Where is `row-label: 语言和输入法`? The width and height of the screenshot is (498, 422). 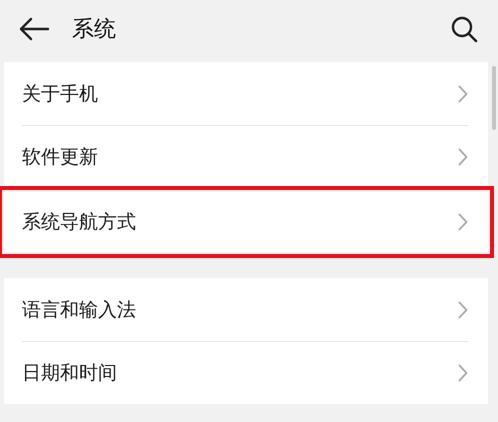 row-label: 语言和输入法 is located at coordinates (79, 310).